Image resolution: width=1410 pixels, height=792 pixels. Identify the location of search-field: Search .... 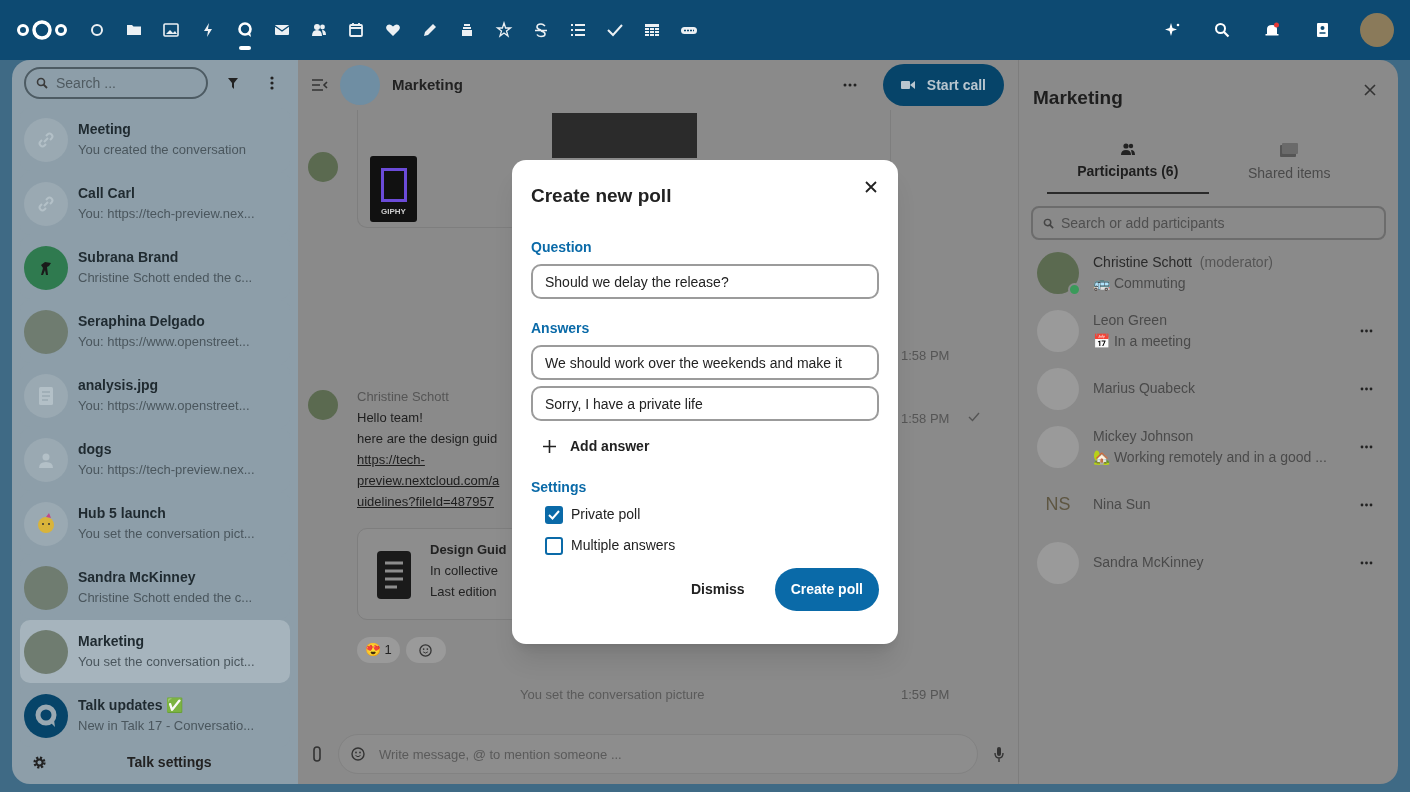
(116, 83).